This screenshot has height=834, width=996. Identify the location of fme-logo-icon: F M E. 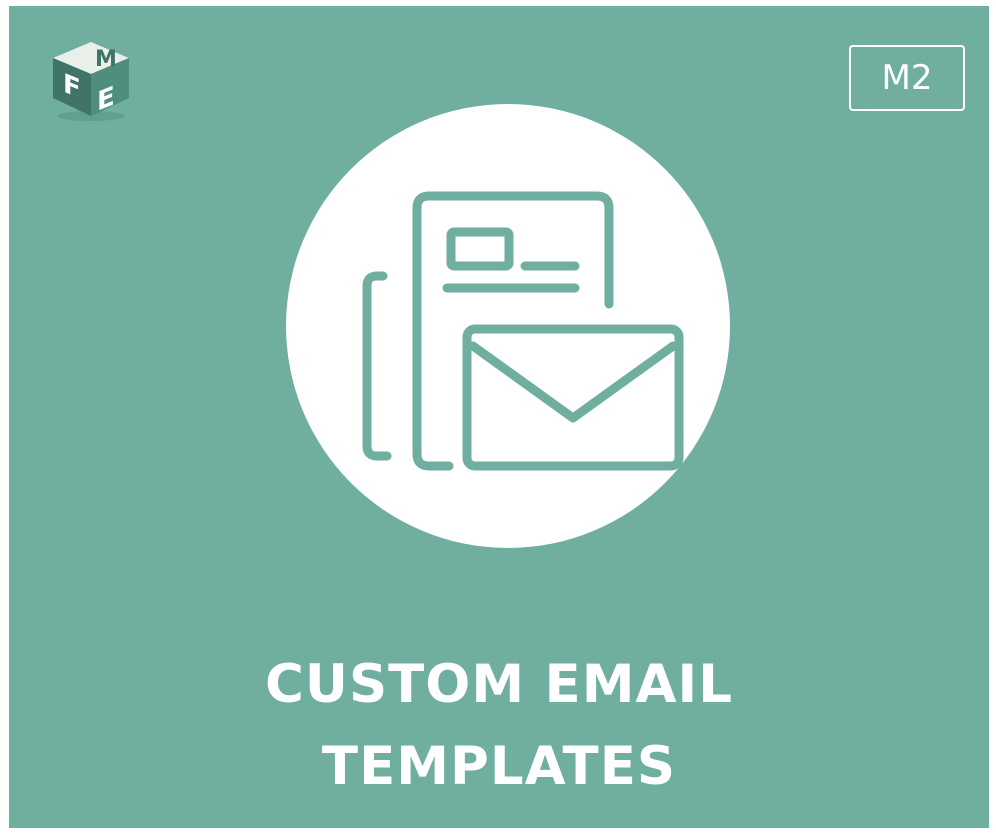
(91, 80).